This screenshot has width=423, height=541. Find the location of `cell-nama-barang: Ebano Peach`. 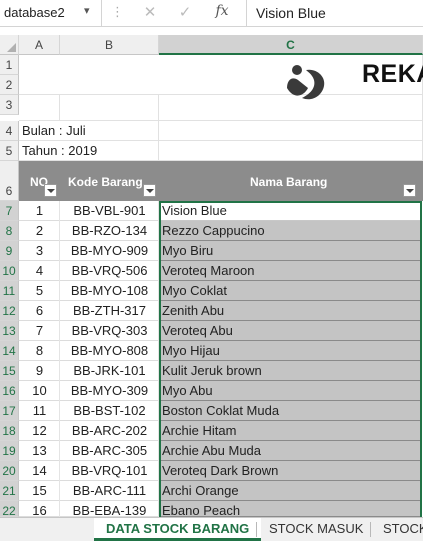

cell-nama-barang: Ebano Peach is located at coordinates (289, 509).